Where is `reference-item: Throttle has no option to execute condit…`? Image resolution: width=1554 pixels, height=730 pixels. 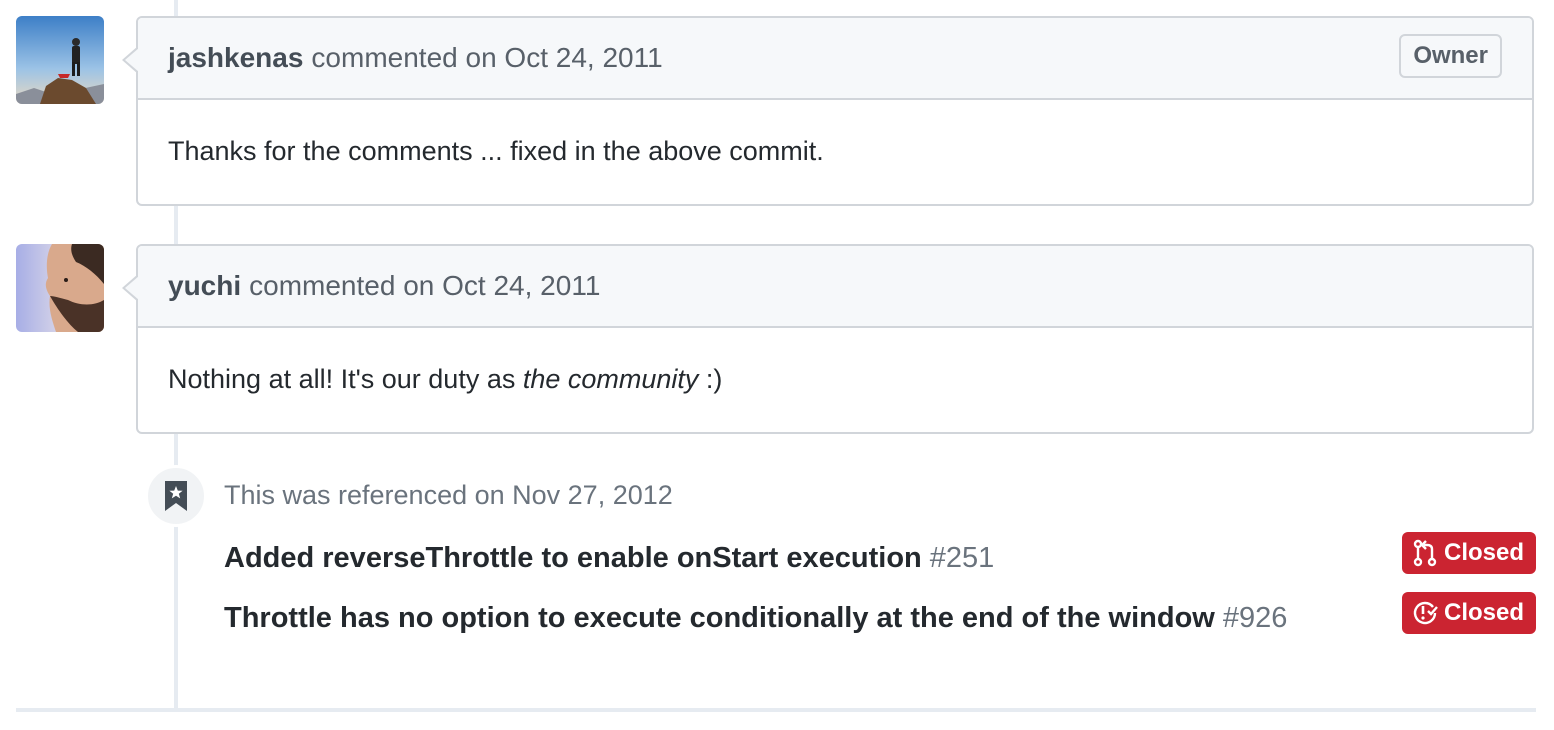
reference-item: Throttle has no option to execute condit… is located at coordinates (880, 615).